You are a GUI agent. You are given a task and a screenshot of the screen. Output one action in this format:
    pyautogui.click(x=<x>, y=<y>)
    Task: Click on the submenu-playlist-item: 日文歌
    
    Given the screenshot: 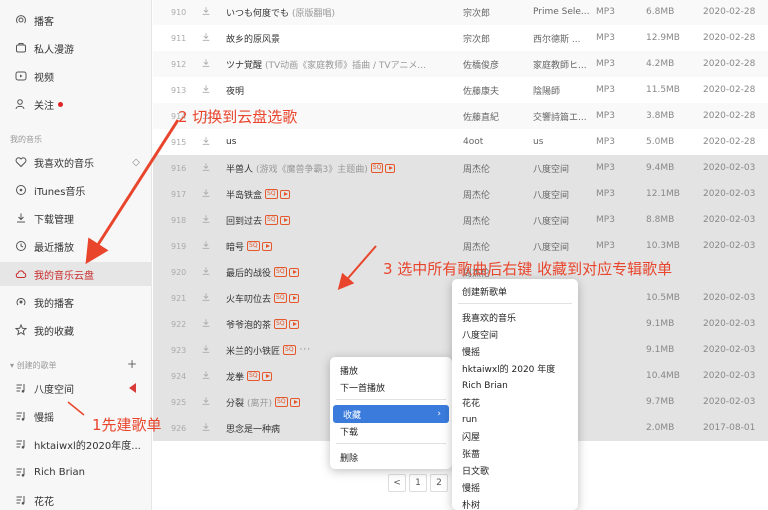 What is the action you would take?
    pyautogui.click(x=515, y=470)
    